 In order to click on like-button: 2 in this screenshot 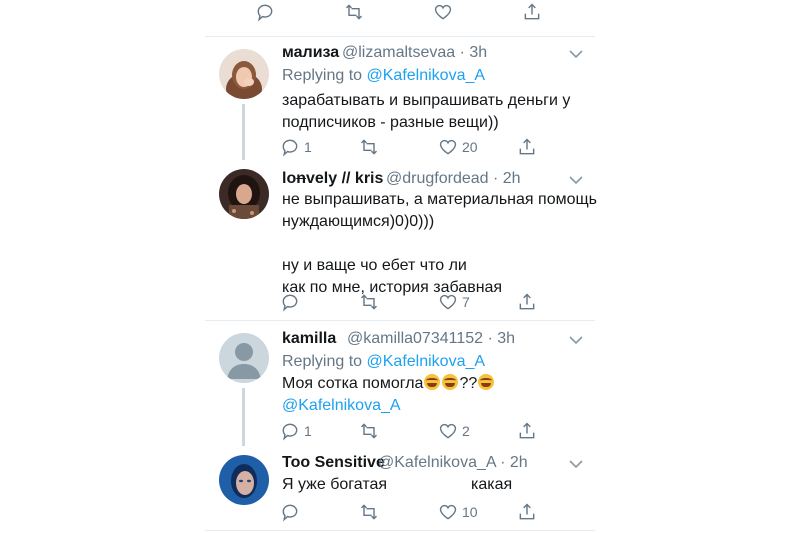, I will do `click(454, 431)`.